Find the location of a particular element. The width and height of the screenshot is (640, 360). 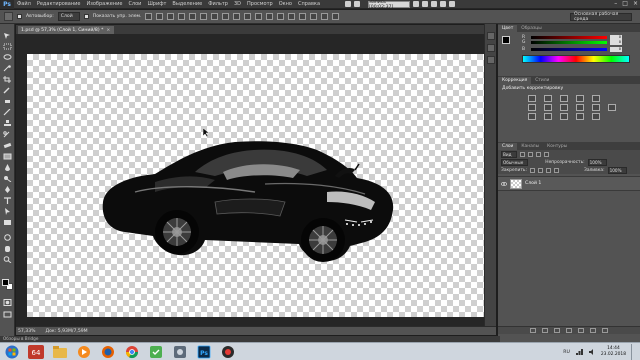

channel-b-value: 0 is located at coordinates (616, 49).